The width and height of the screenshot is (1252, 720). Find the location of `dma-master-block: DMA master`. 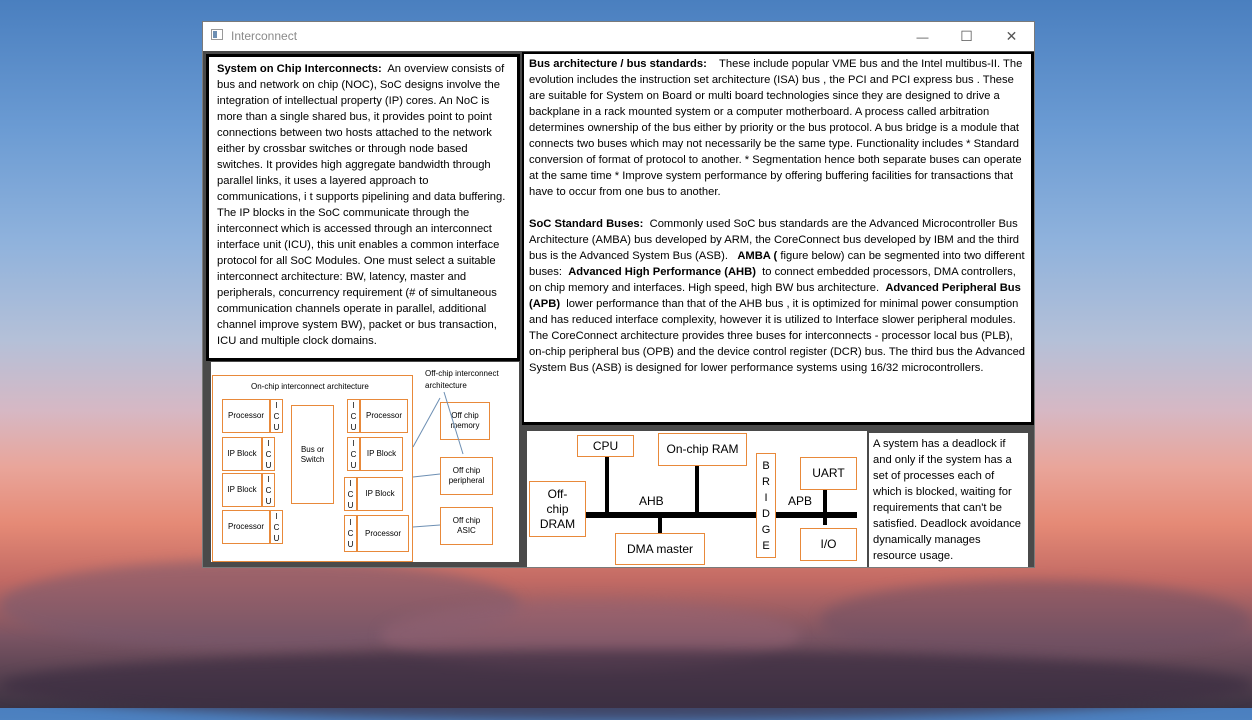

dma-master-block: DMA master is located at coordinates (660, 549).